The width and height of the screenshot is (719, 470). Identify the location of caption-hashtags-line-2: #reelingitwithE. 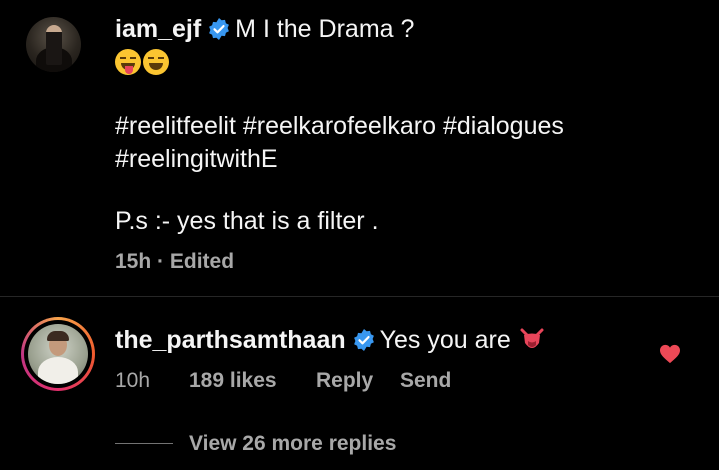
(196, 159).